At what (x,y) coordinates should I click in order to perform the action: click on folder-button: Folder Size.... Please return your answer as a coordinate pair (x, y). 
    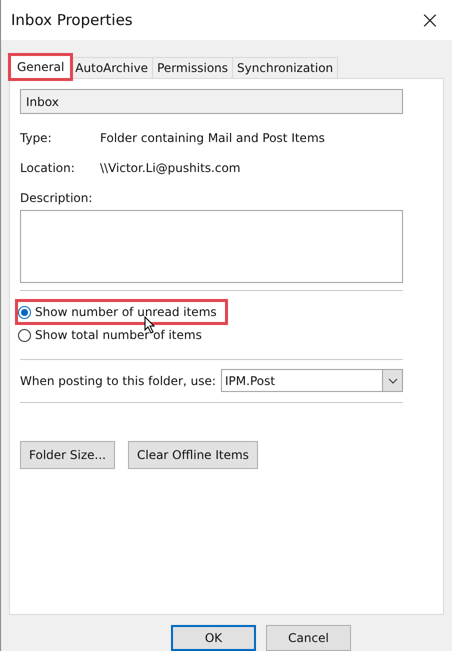
    Looking at the image, I should click on (67, 455).